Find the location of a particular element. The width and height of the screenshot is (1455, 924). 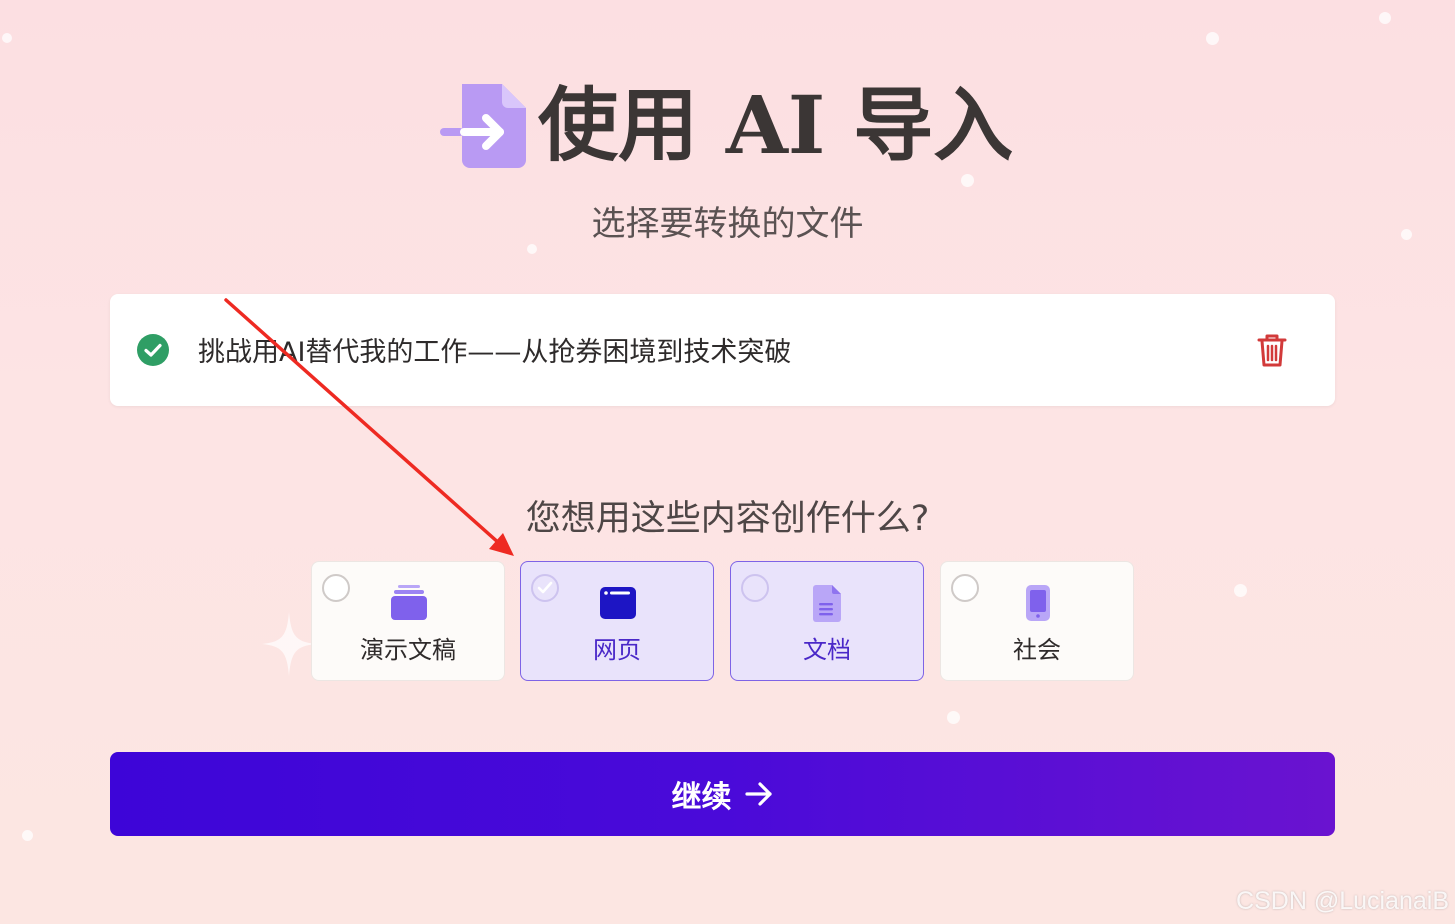

file-import-icon is located at coordinates (483, 126).